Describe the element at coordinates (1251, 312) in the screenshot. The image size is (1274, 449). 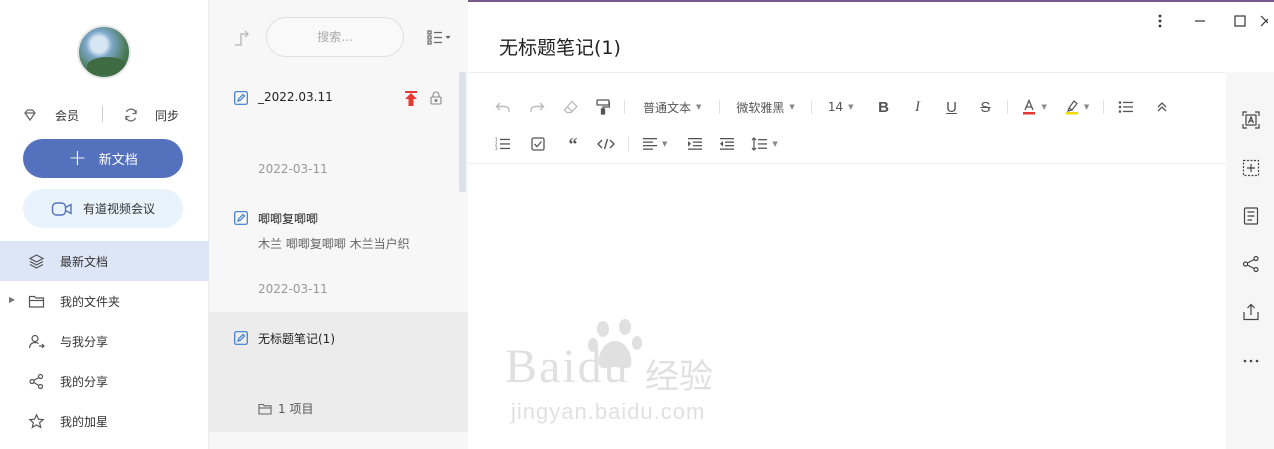
I see `export-icon` at that location.